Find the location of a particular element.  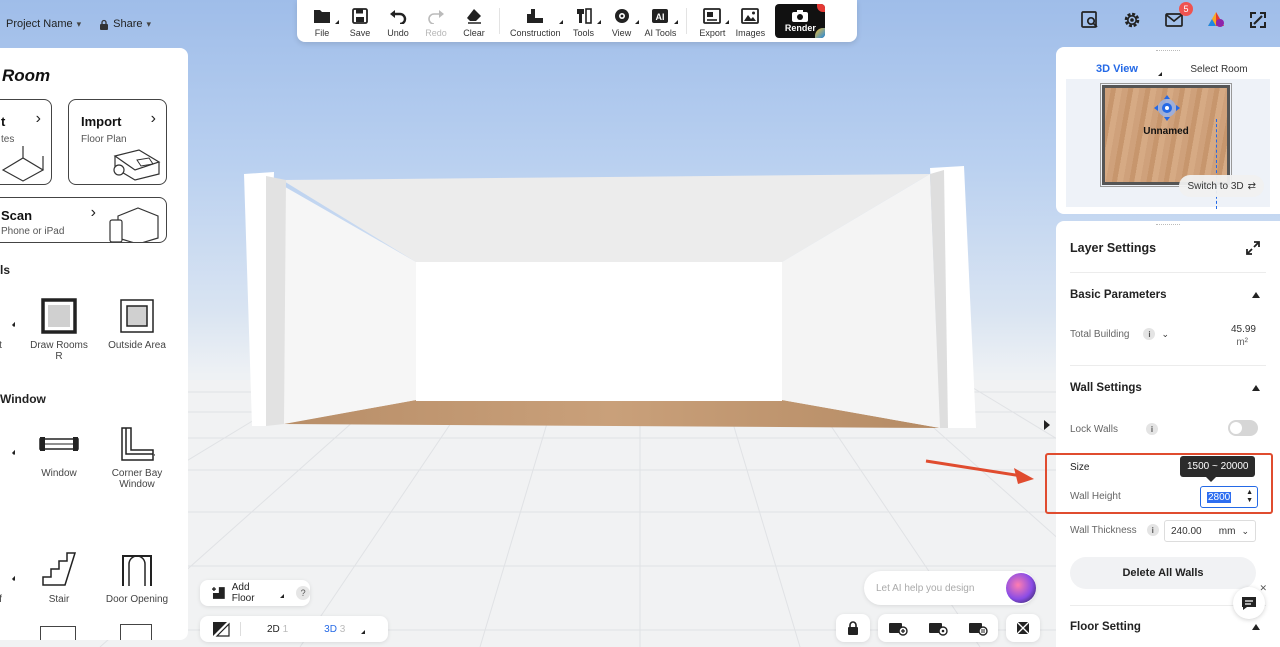

ai-icon: AI is located at coordinates (660, 16).